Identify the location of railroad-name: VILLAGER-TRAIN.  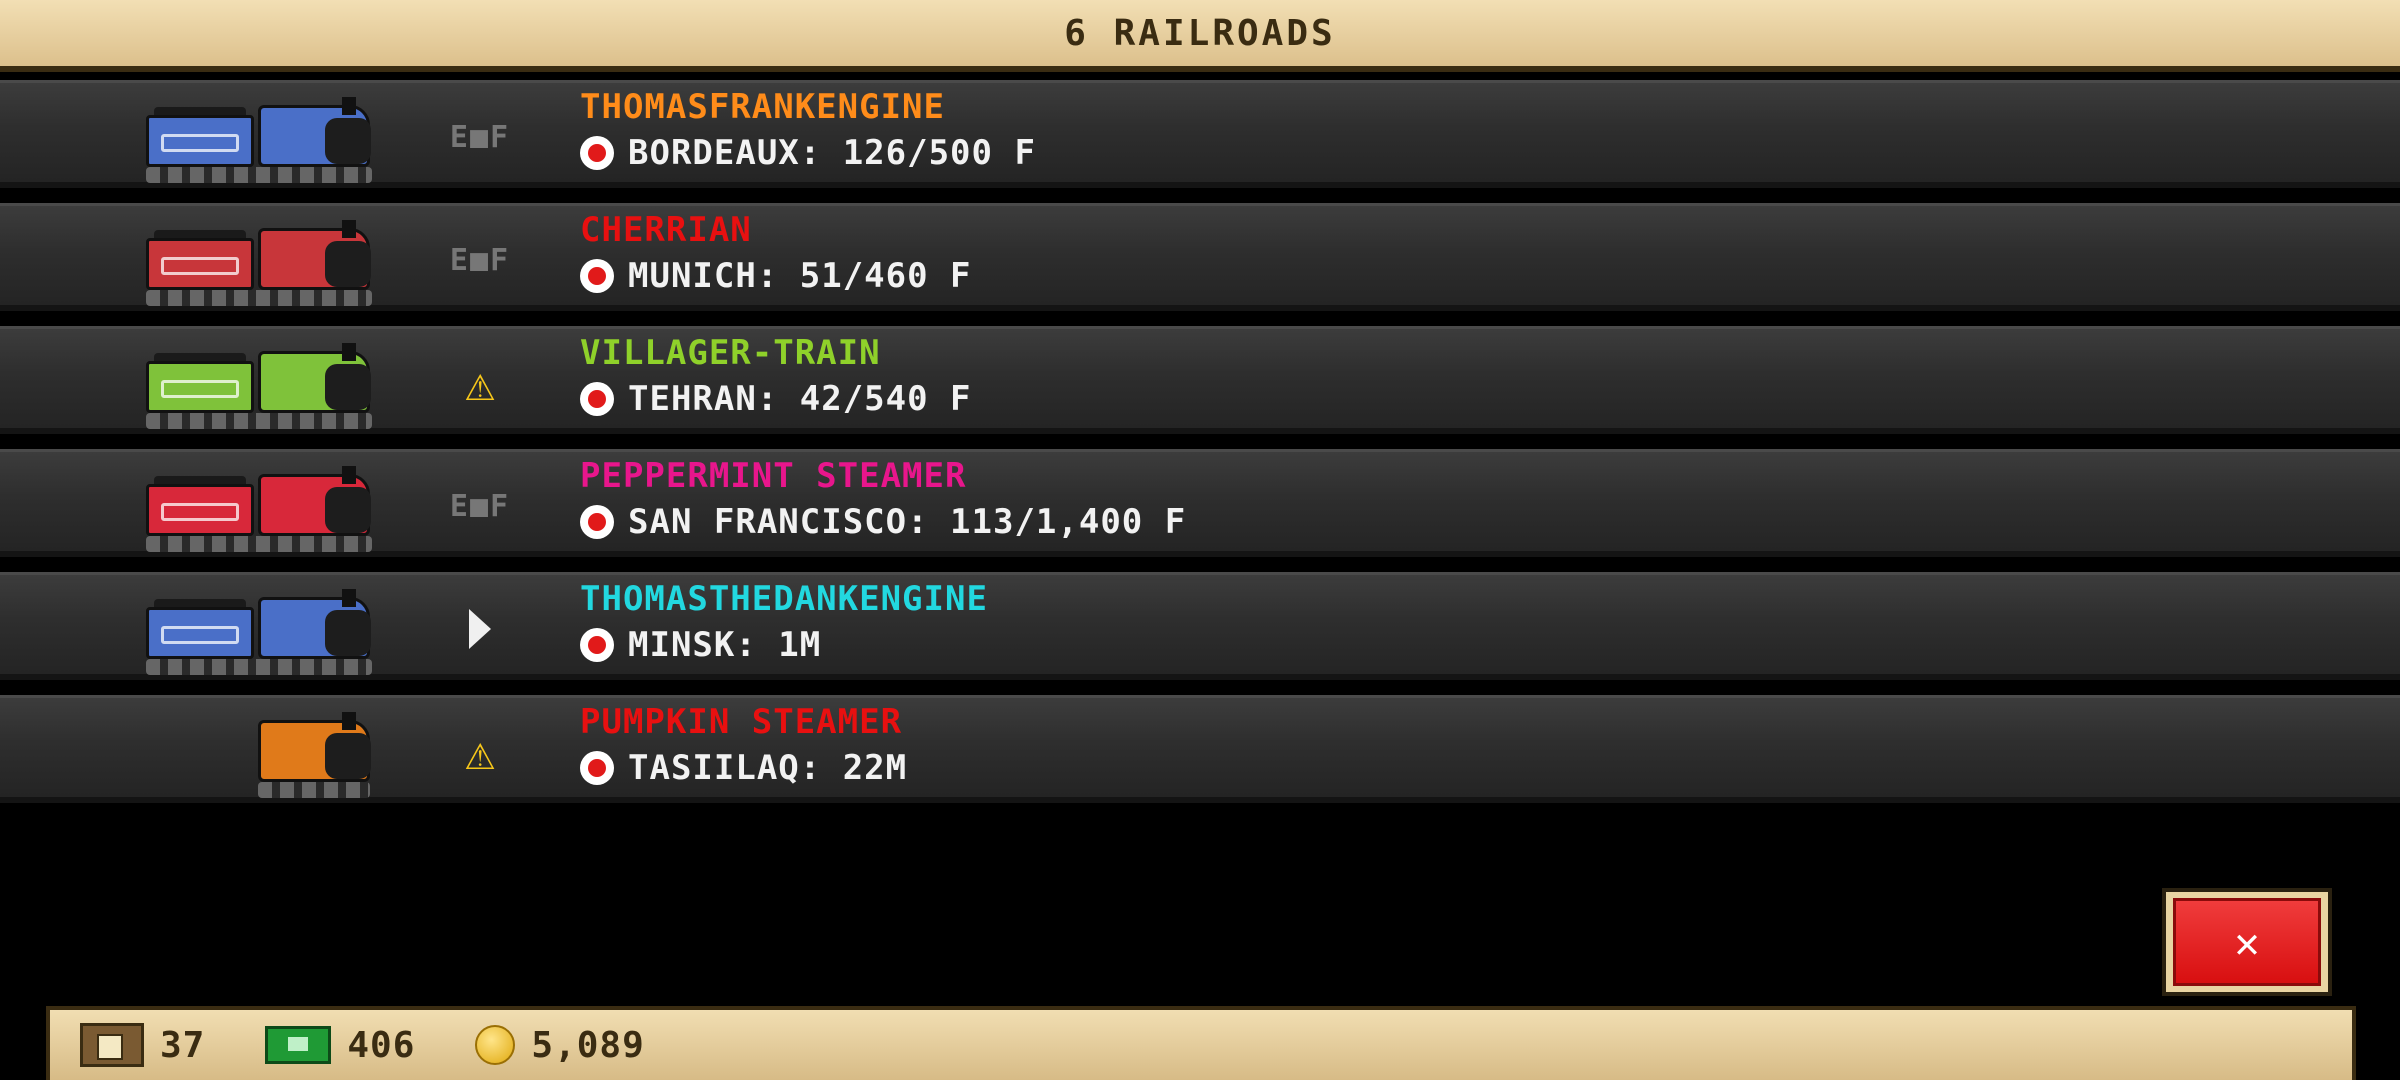
(730, 353).